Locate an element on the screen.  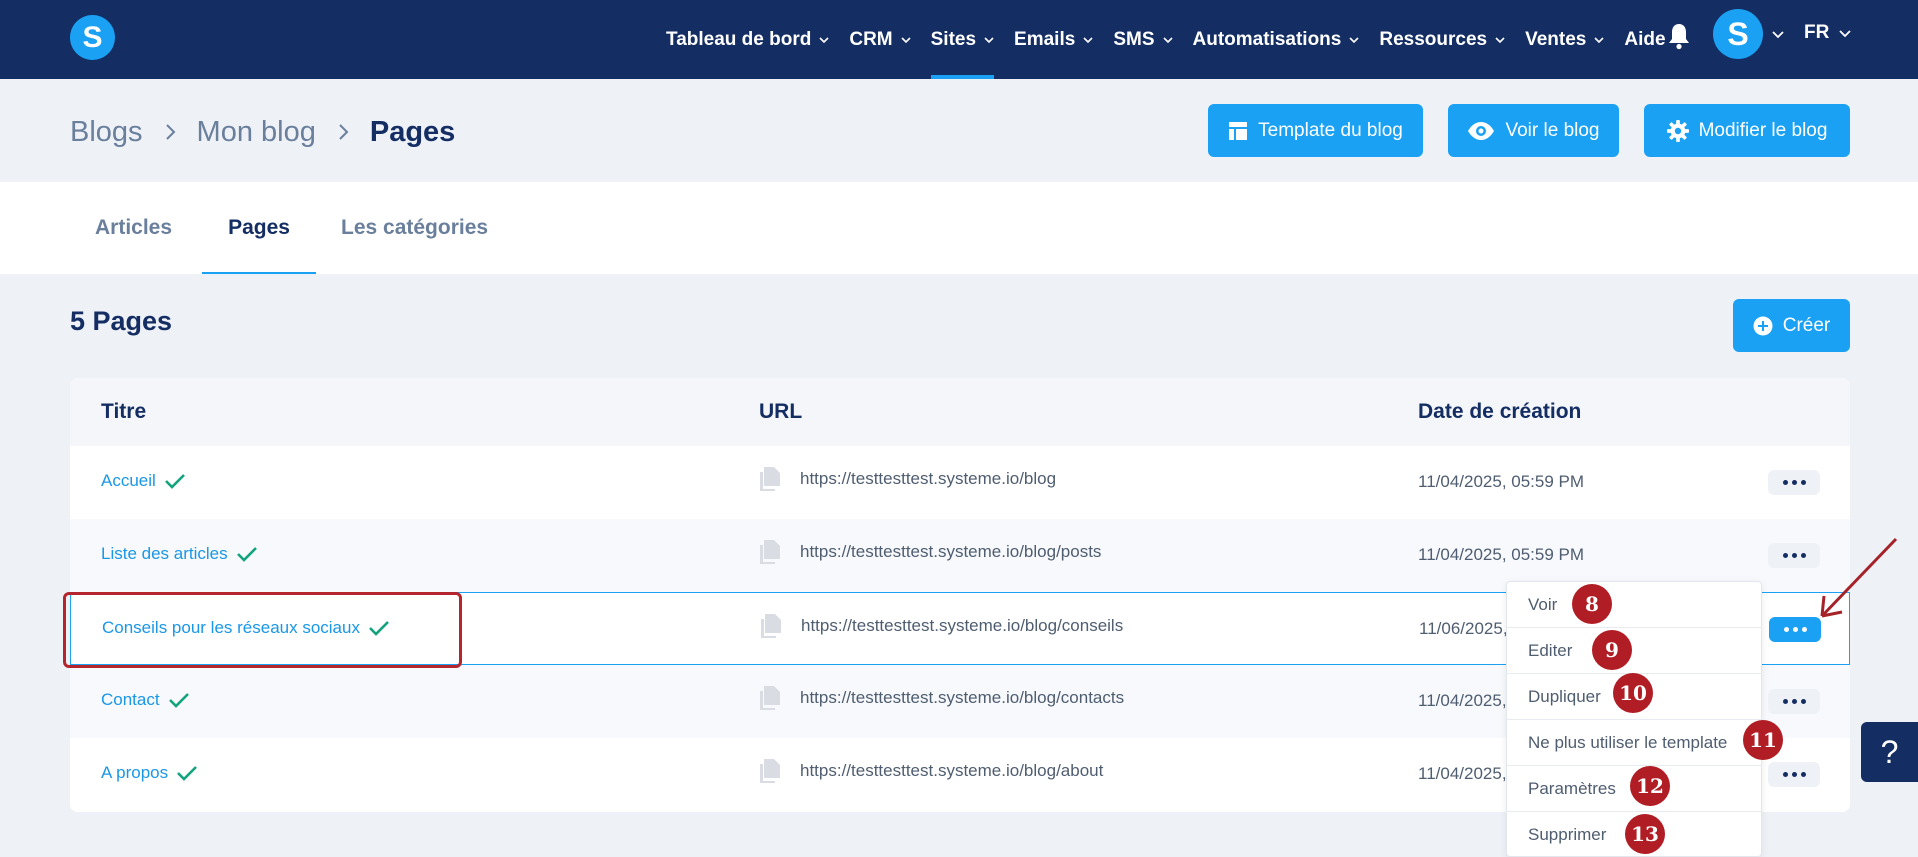
page-count-title: 5 Pages is located at coordinates (121, 321).